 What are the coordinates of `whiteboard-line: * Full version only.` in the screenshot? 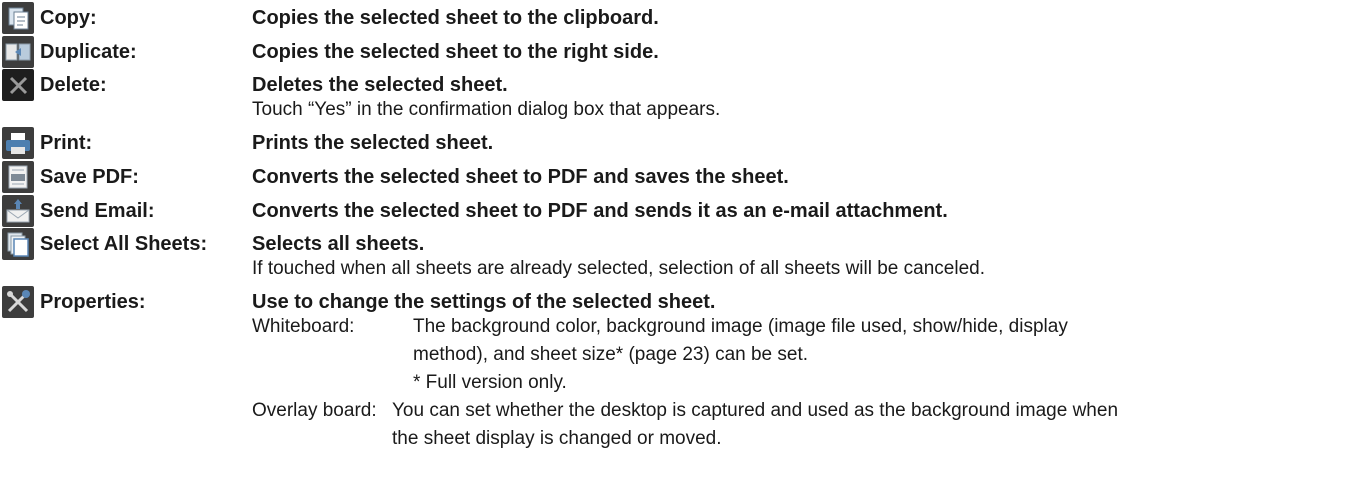 It's located at (490, 382).